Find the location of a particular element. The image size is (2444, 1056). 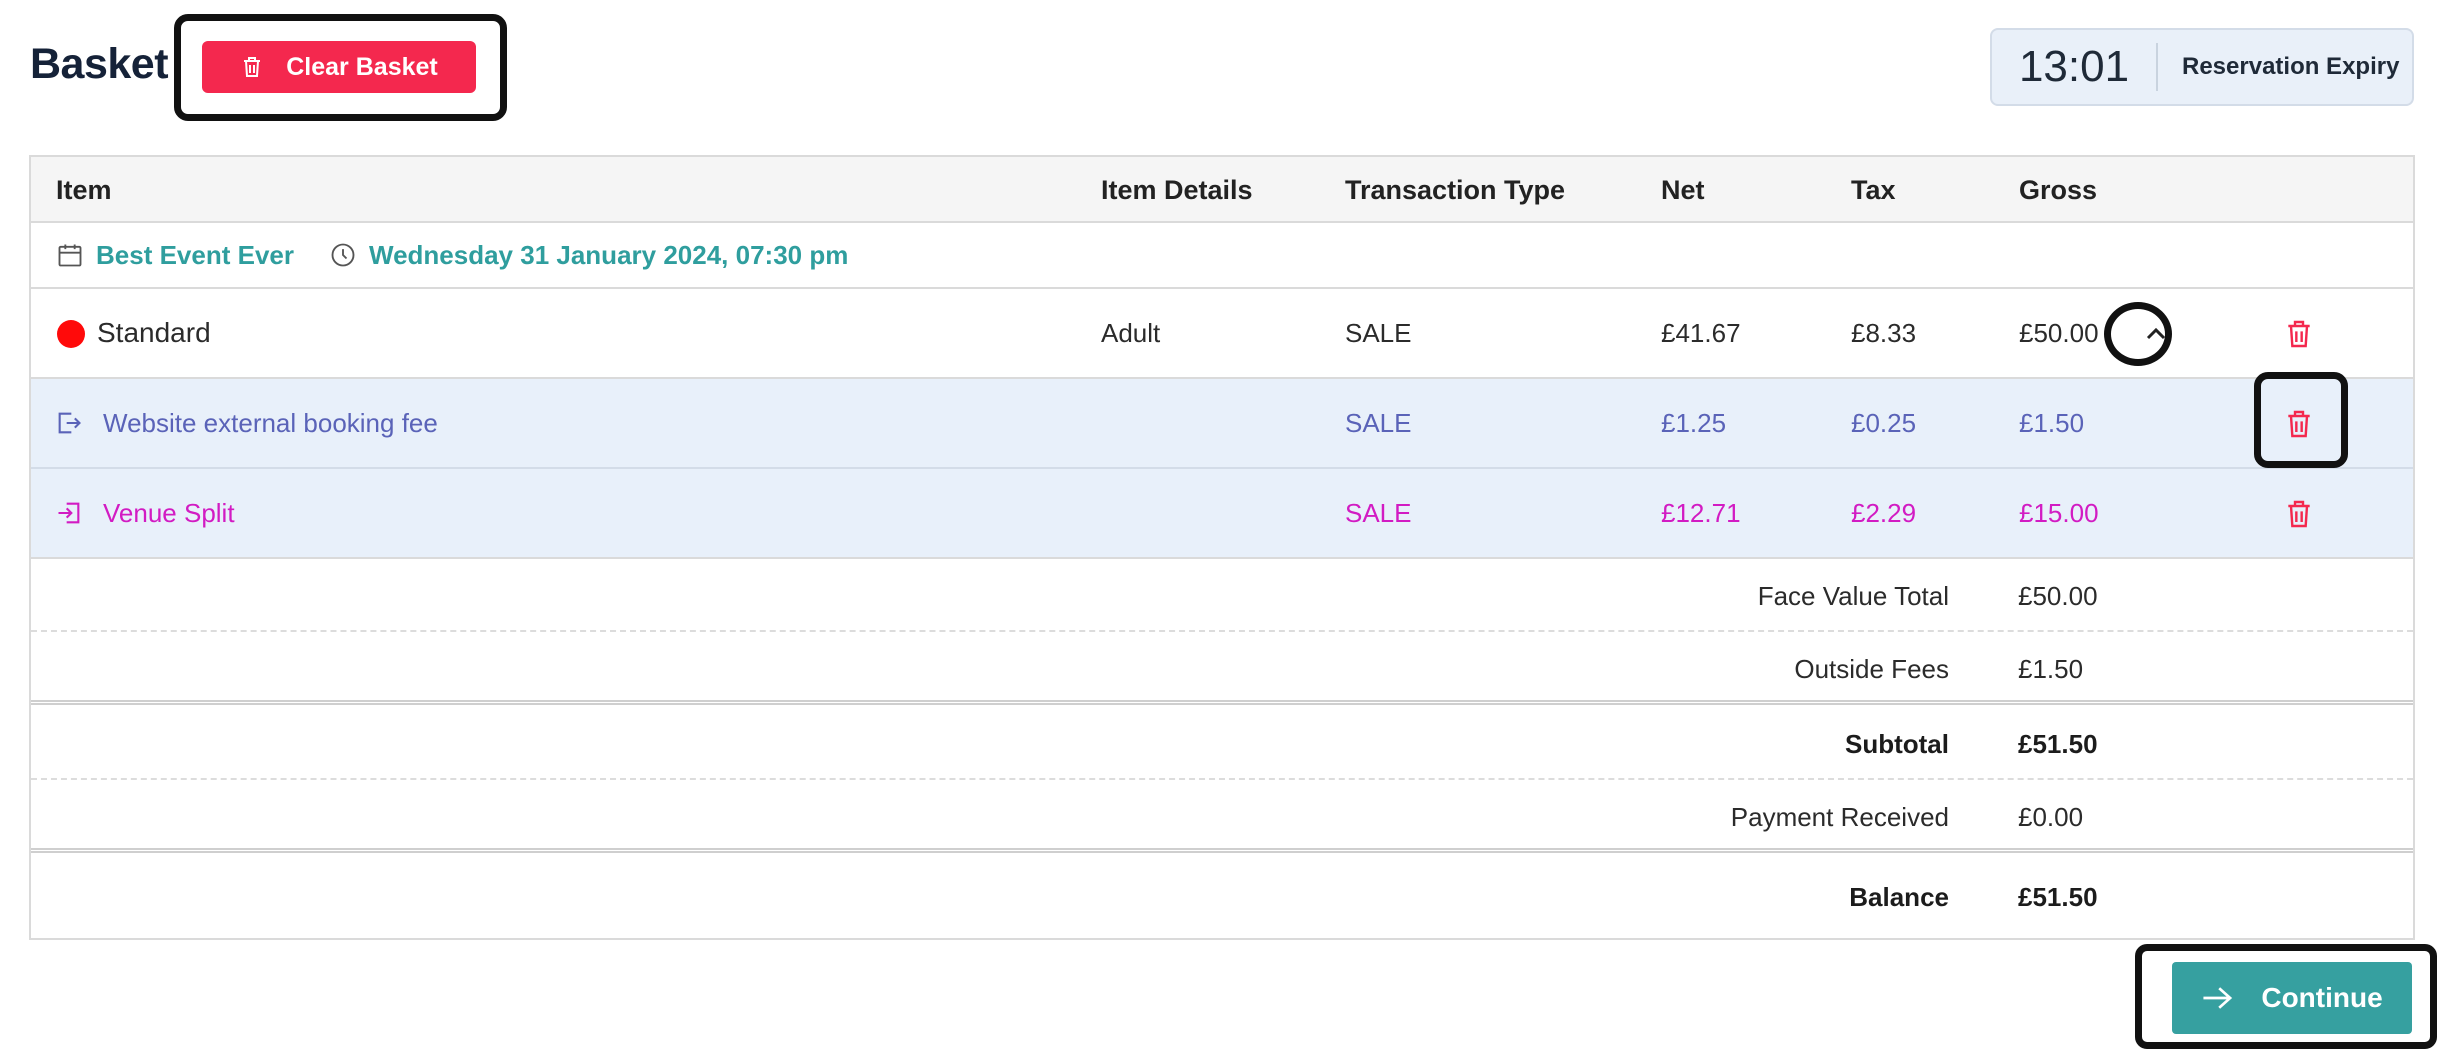

header-item-details: Item Details is located at coordinates (1177, 190).